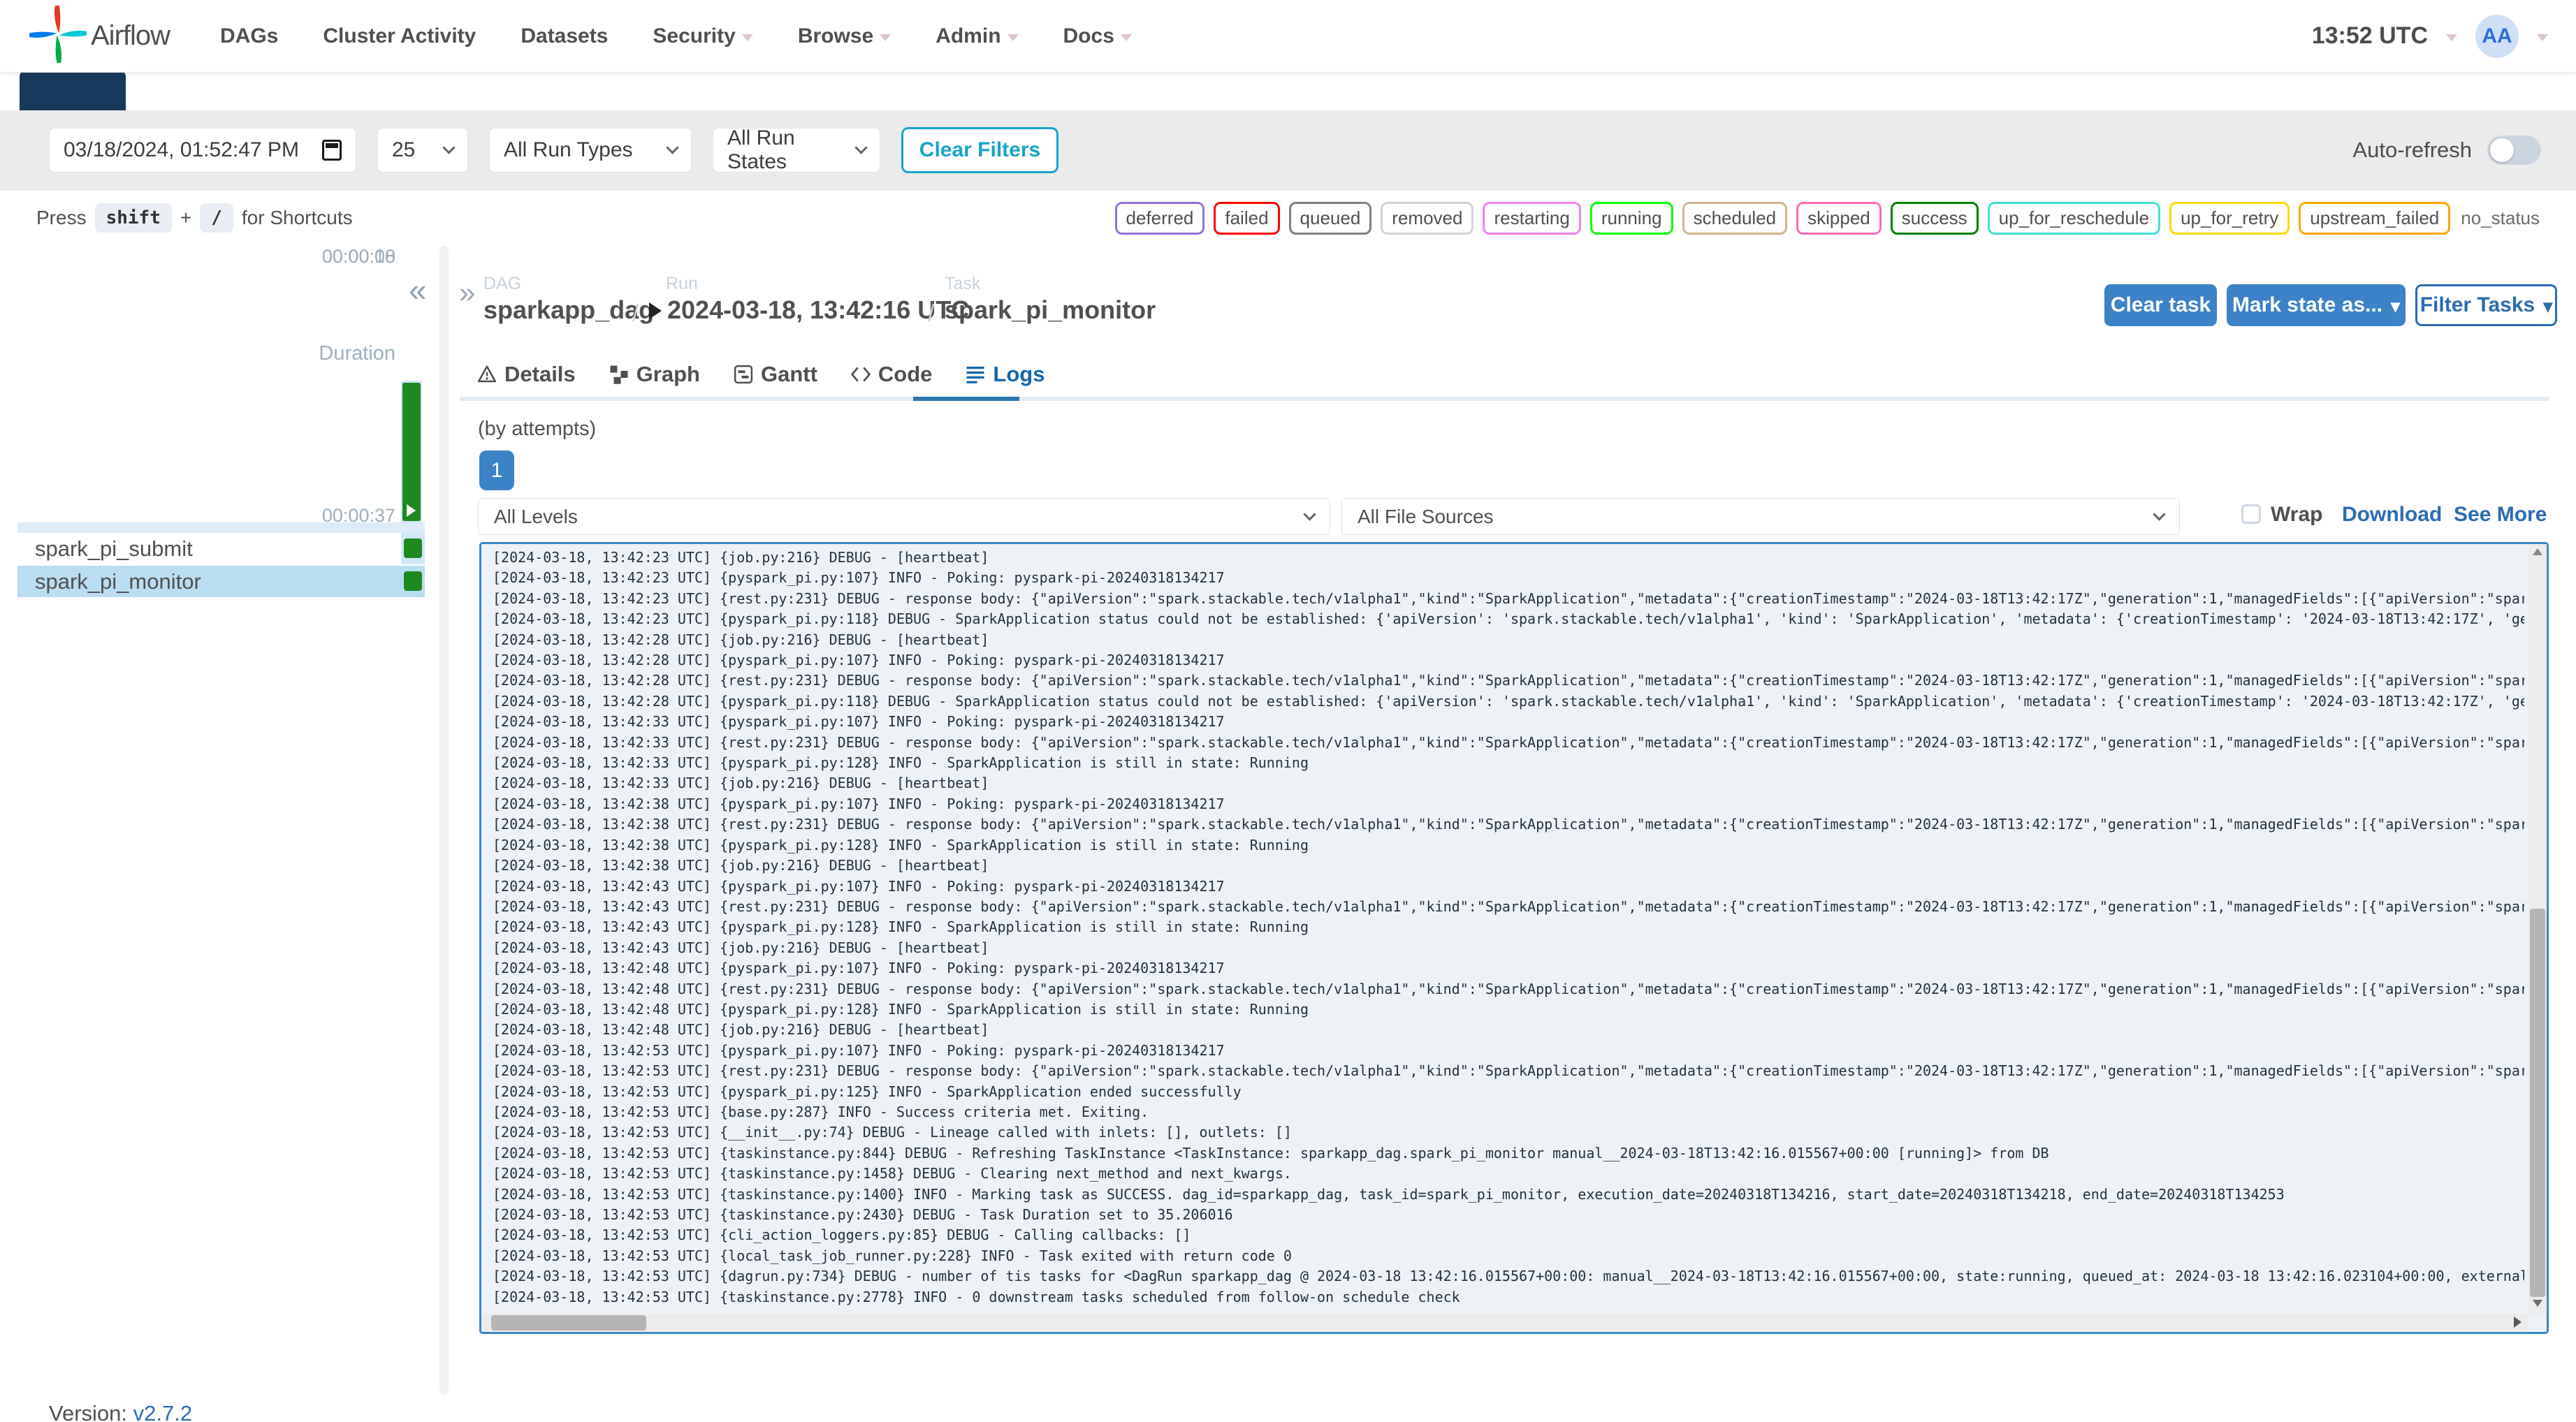  Describe the element at coordinates (2497, 36) in the screenshot. I see `user-avatar: AA` at that location.